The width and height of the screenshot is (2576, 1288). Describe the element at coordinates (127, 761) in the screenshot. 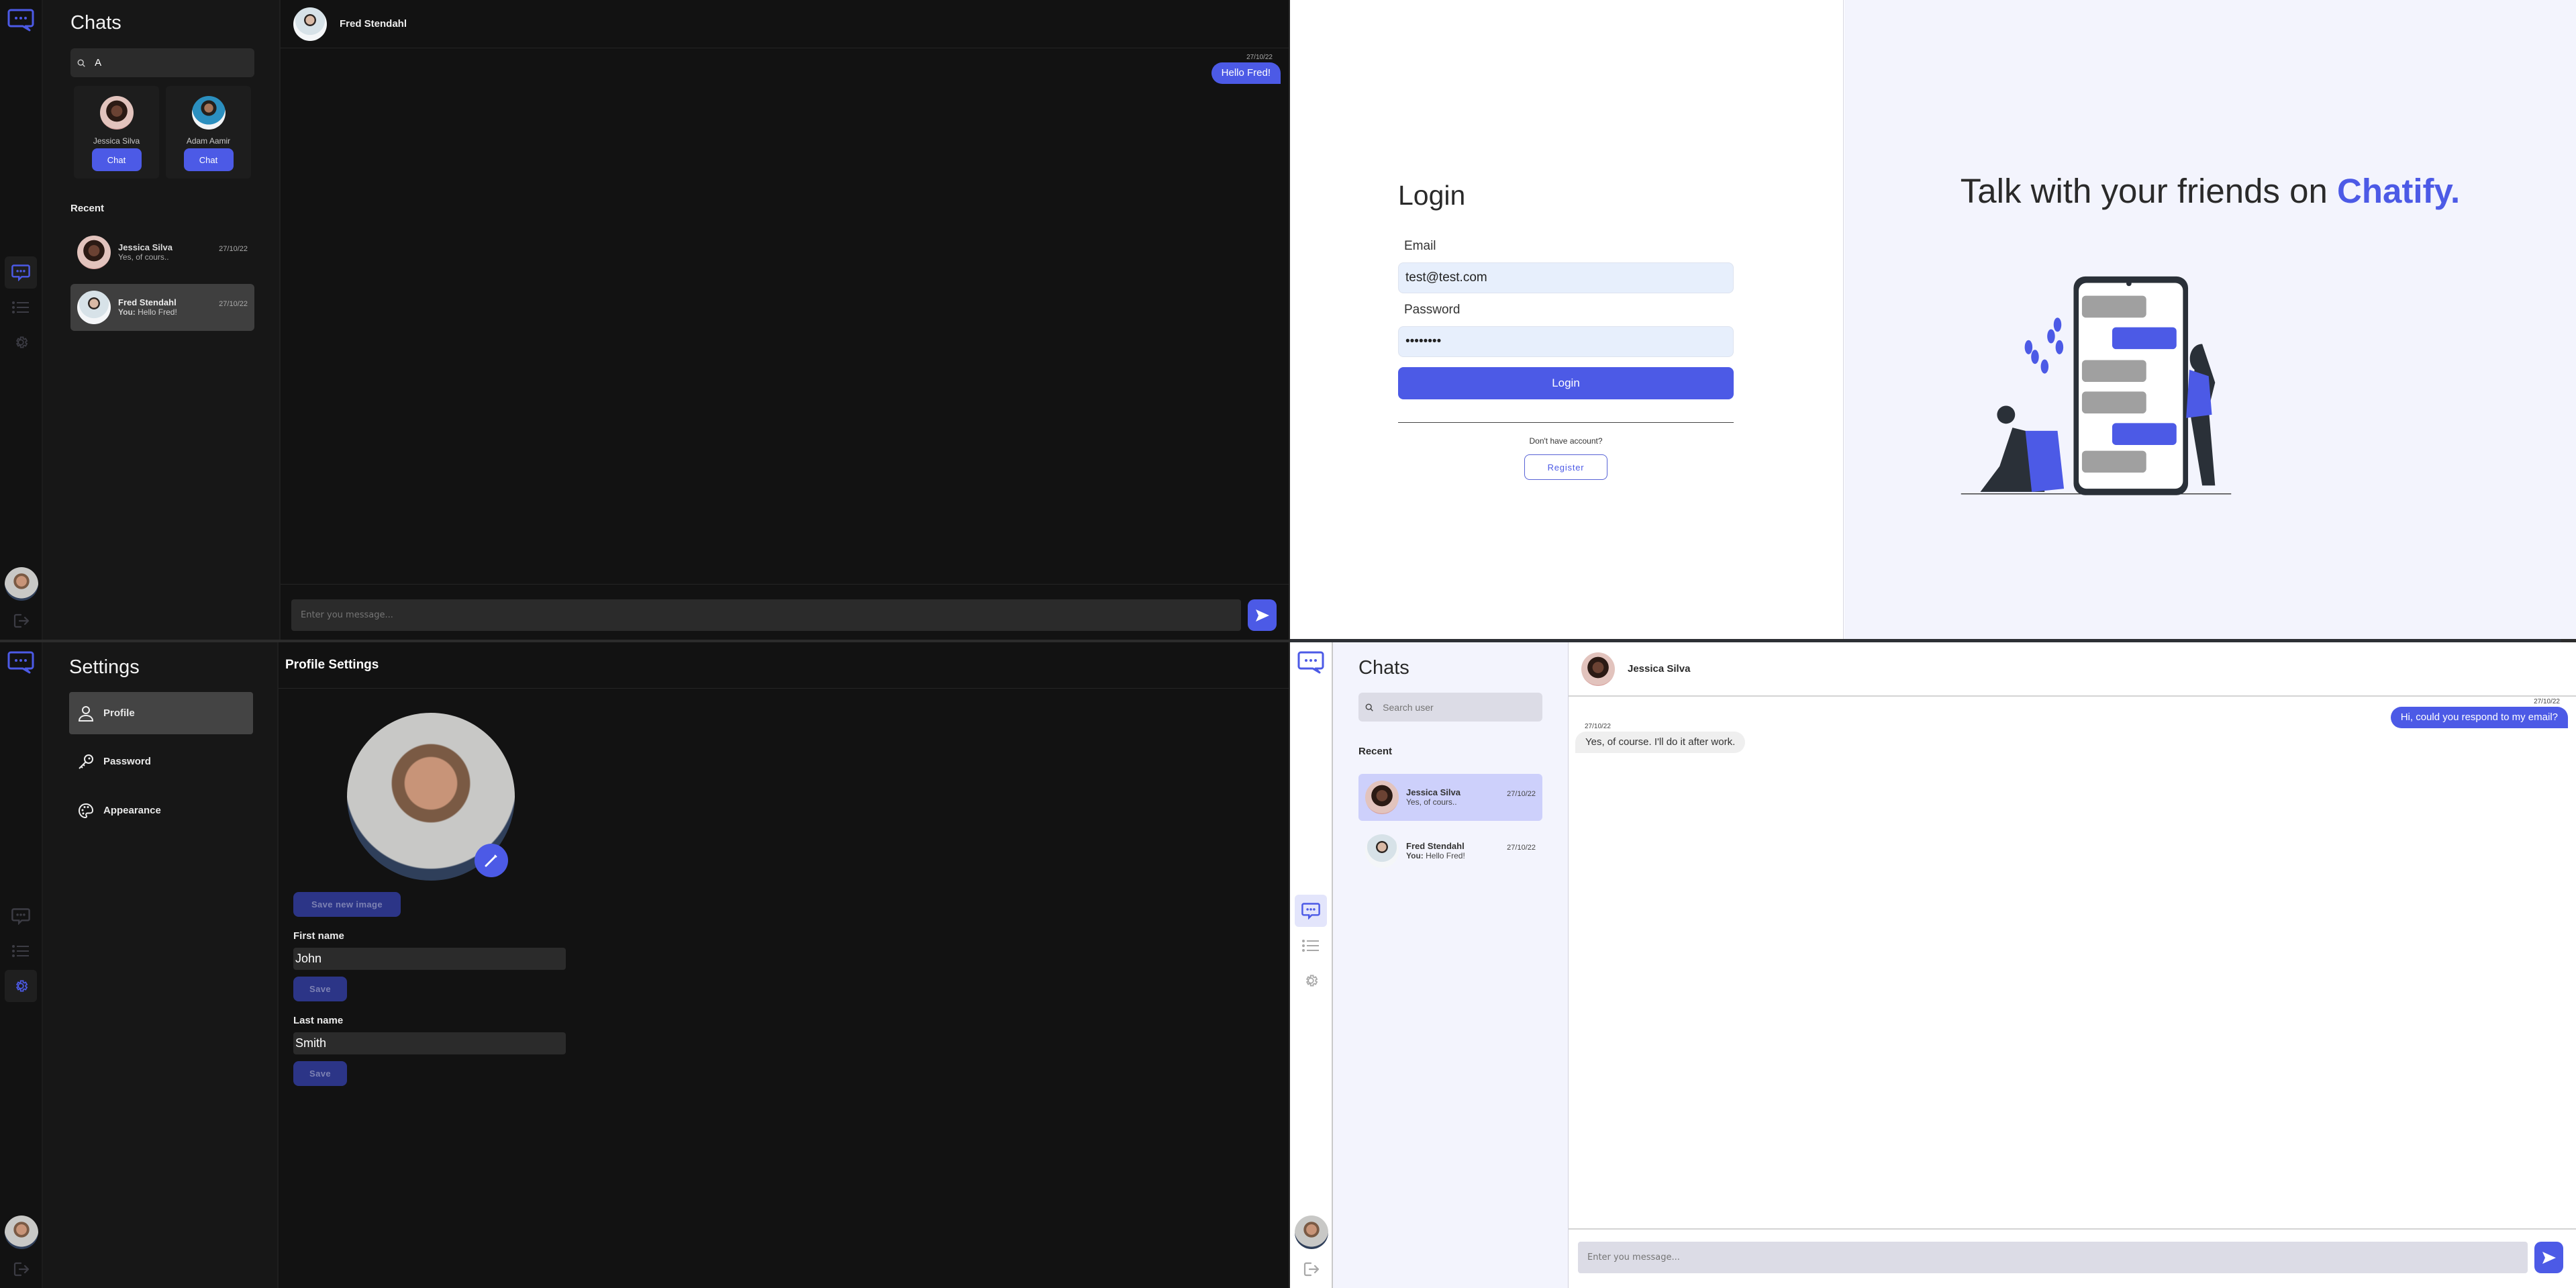

I see `settings-item-label: Password` at that location.